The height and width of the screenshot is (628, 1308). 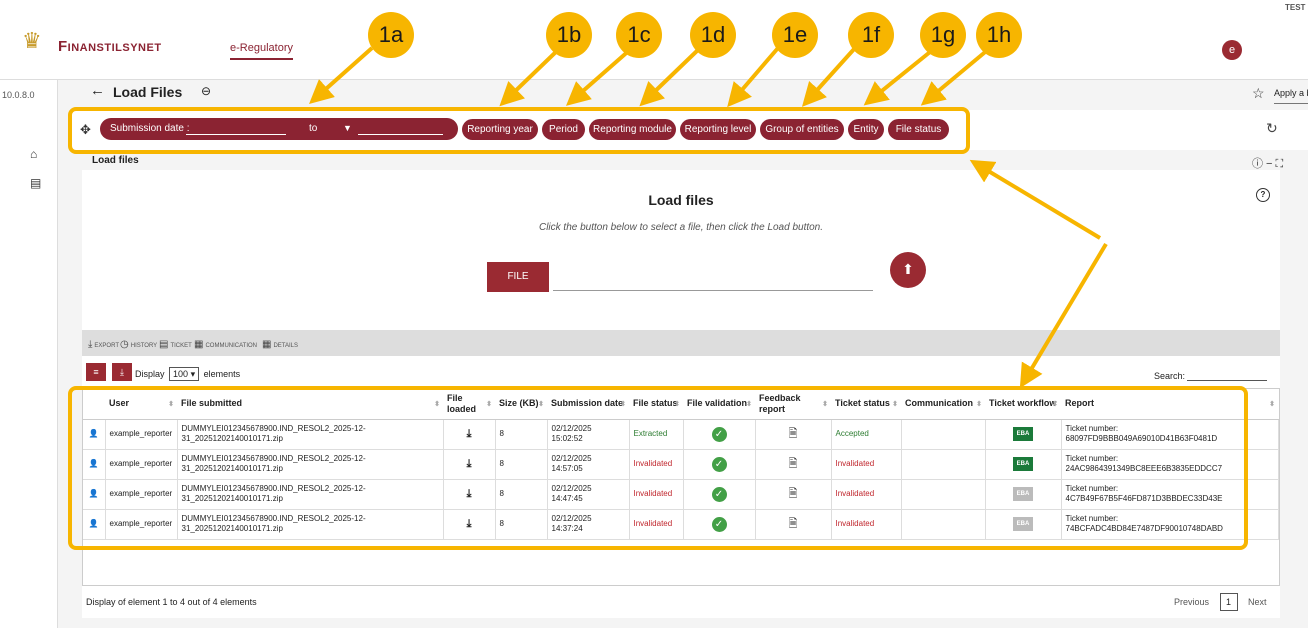 What do you see at coordinates (639, 35) in the screenshot?
I see `marker-1c: 1c` at bounding box center [639, 35].